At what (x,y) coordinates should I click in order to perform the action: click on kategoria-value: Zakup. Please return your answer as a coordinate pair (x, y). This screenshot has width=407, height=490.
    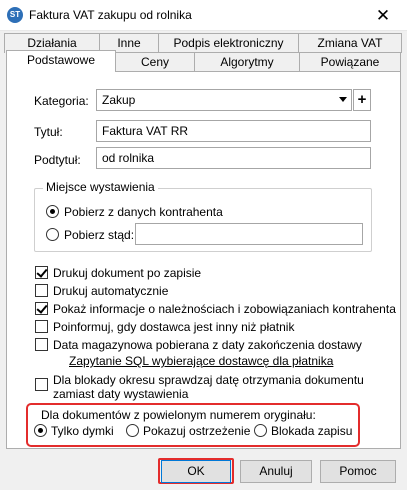
    Looking at the image, I should click on (119, 100).